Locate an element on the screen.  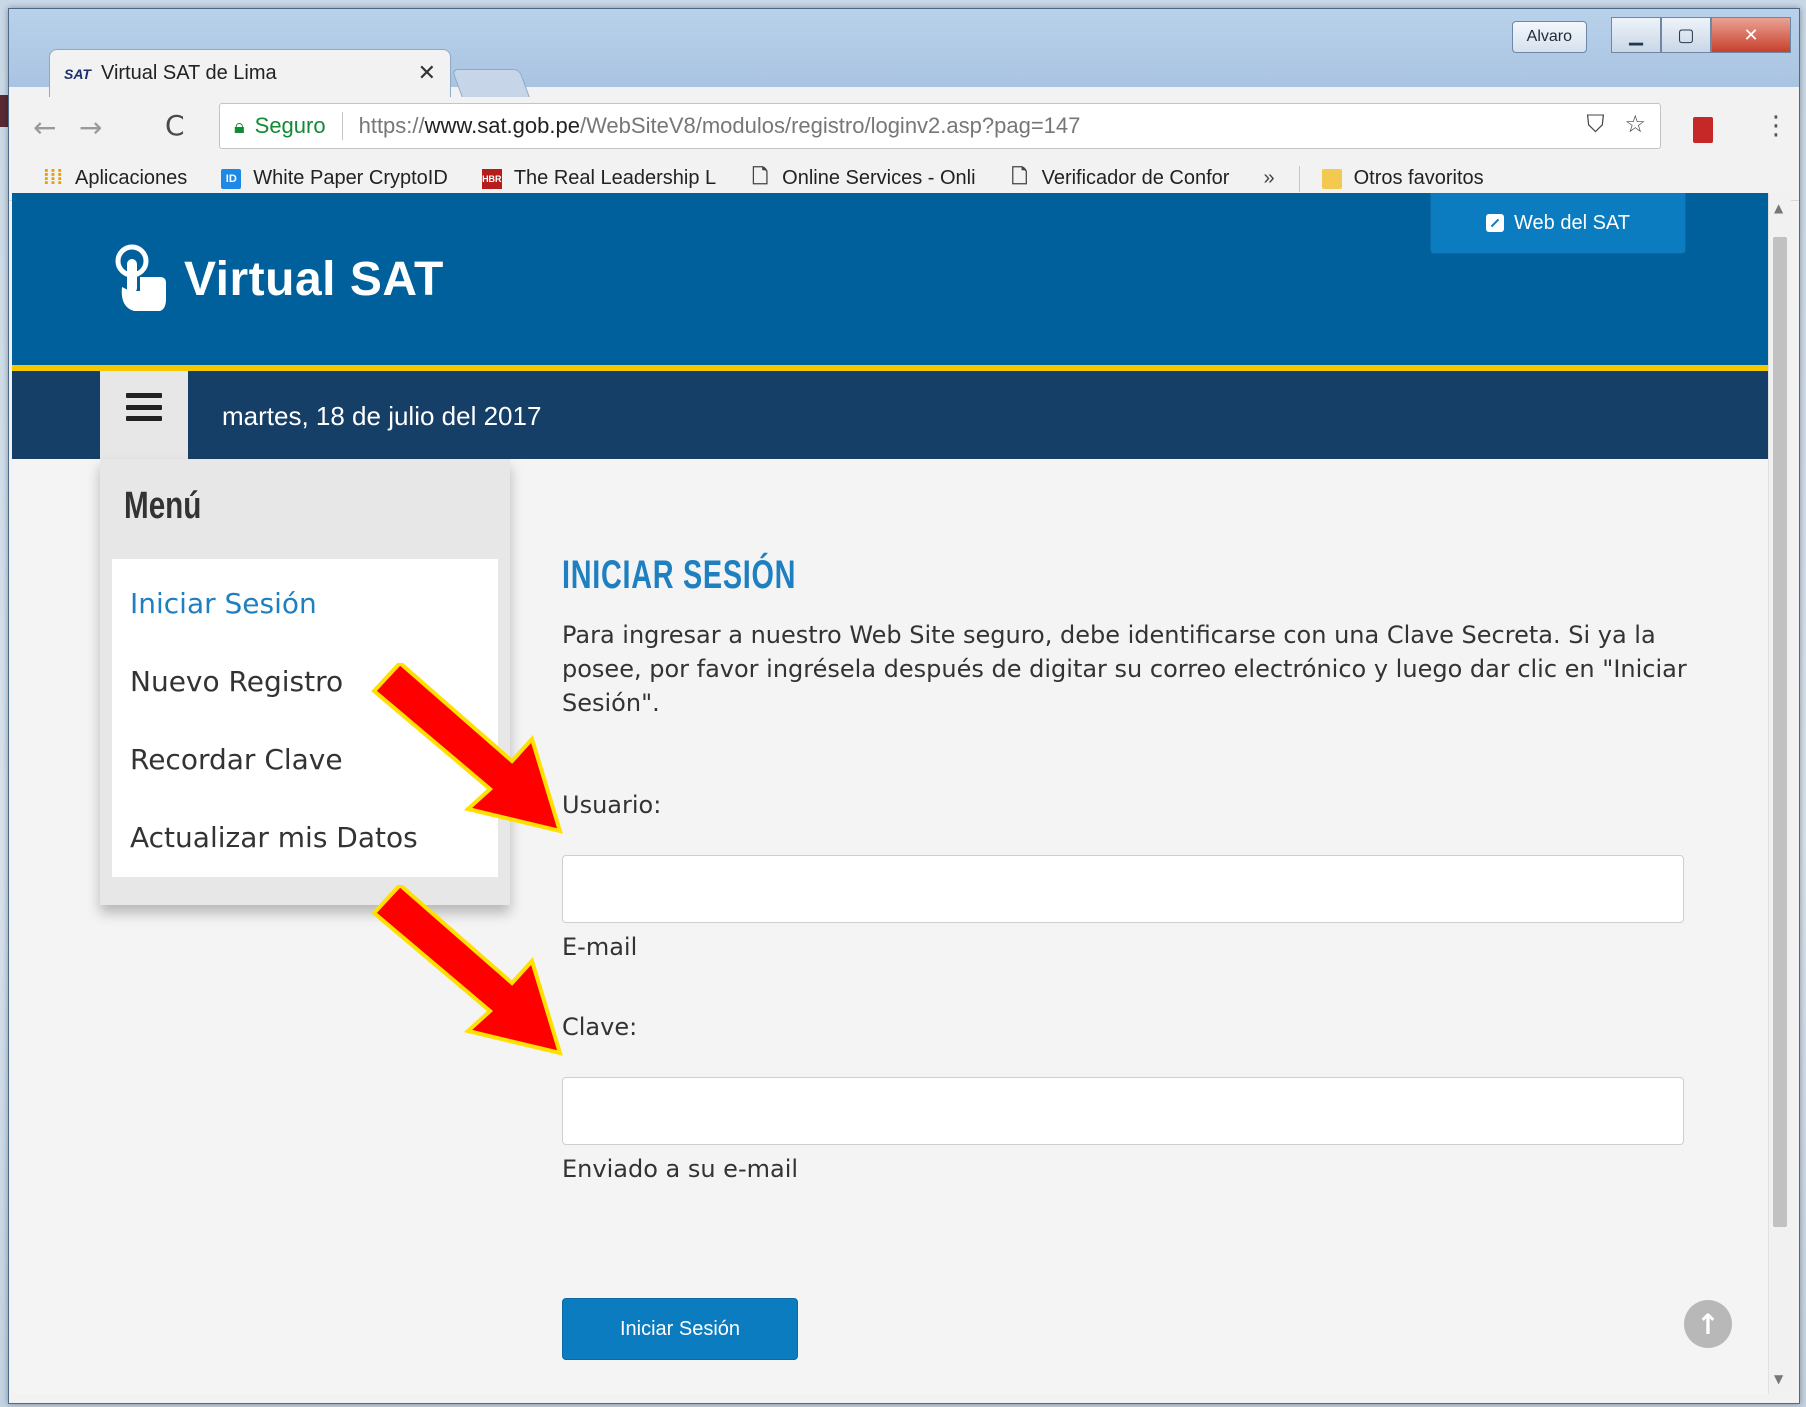
touch-hand-icon is located at coordinates (140, 277).